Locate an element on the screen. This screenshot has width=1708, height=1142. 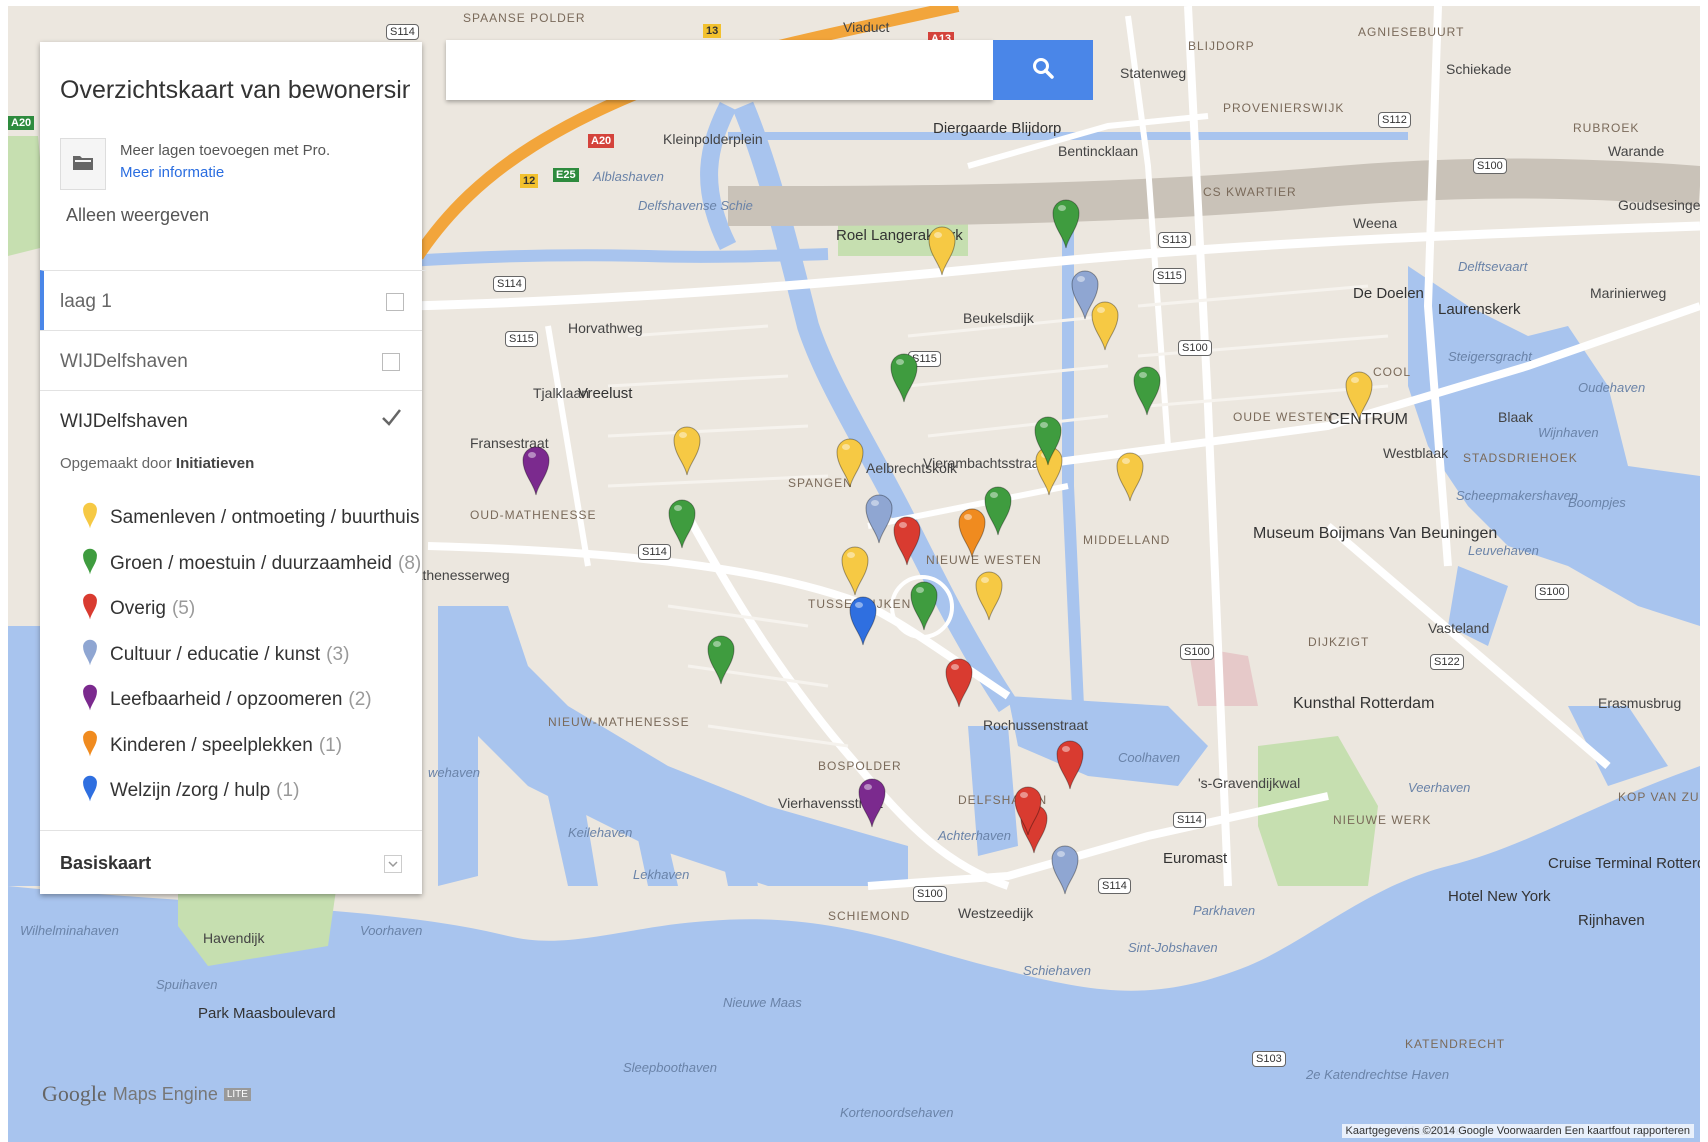
map-label: Schiekade is located at coordinates (1479, 69).